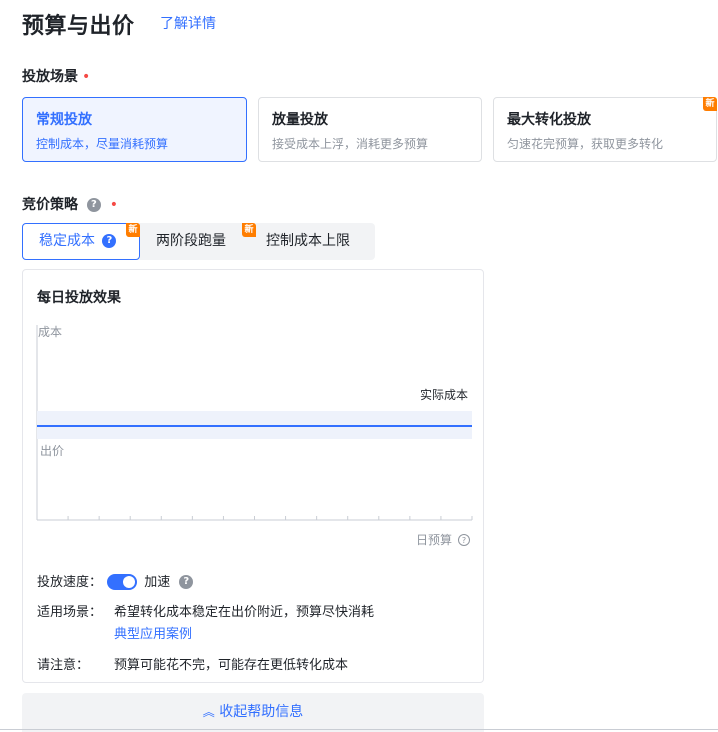 The height and width of the screenshot is (732, 718). I want to click on scene-card-title: 最大转化投放, so click(549, 120).